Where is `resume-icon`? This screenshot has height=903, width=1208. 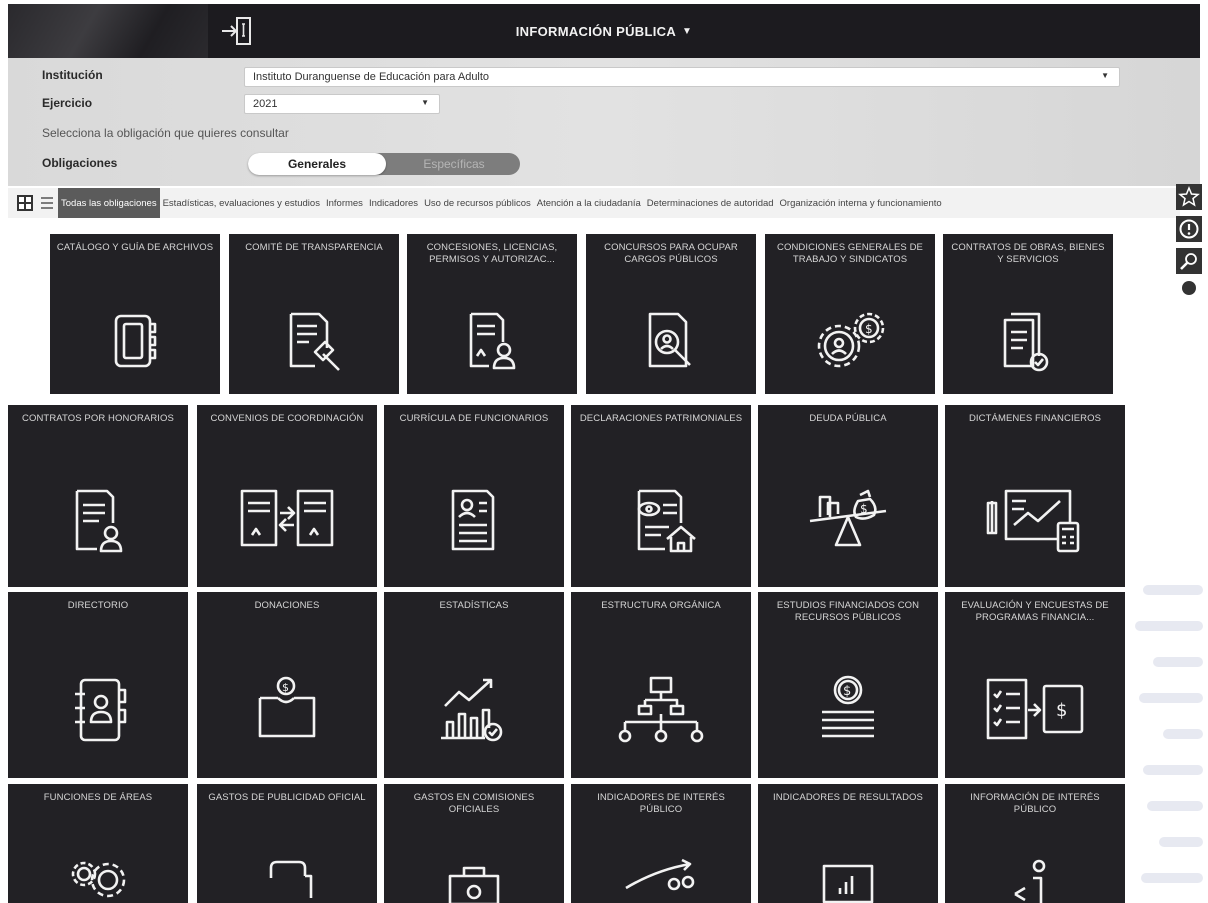
resume-icon is located at coordinates (473, 520).